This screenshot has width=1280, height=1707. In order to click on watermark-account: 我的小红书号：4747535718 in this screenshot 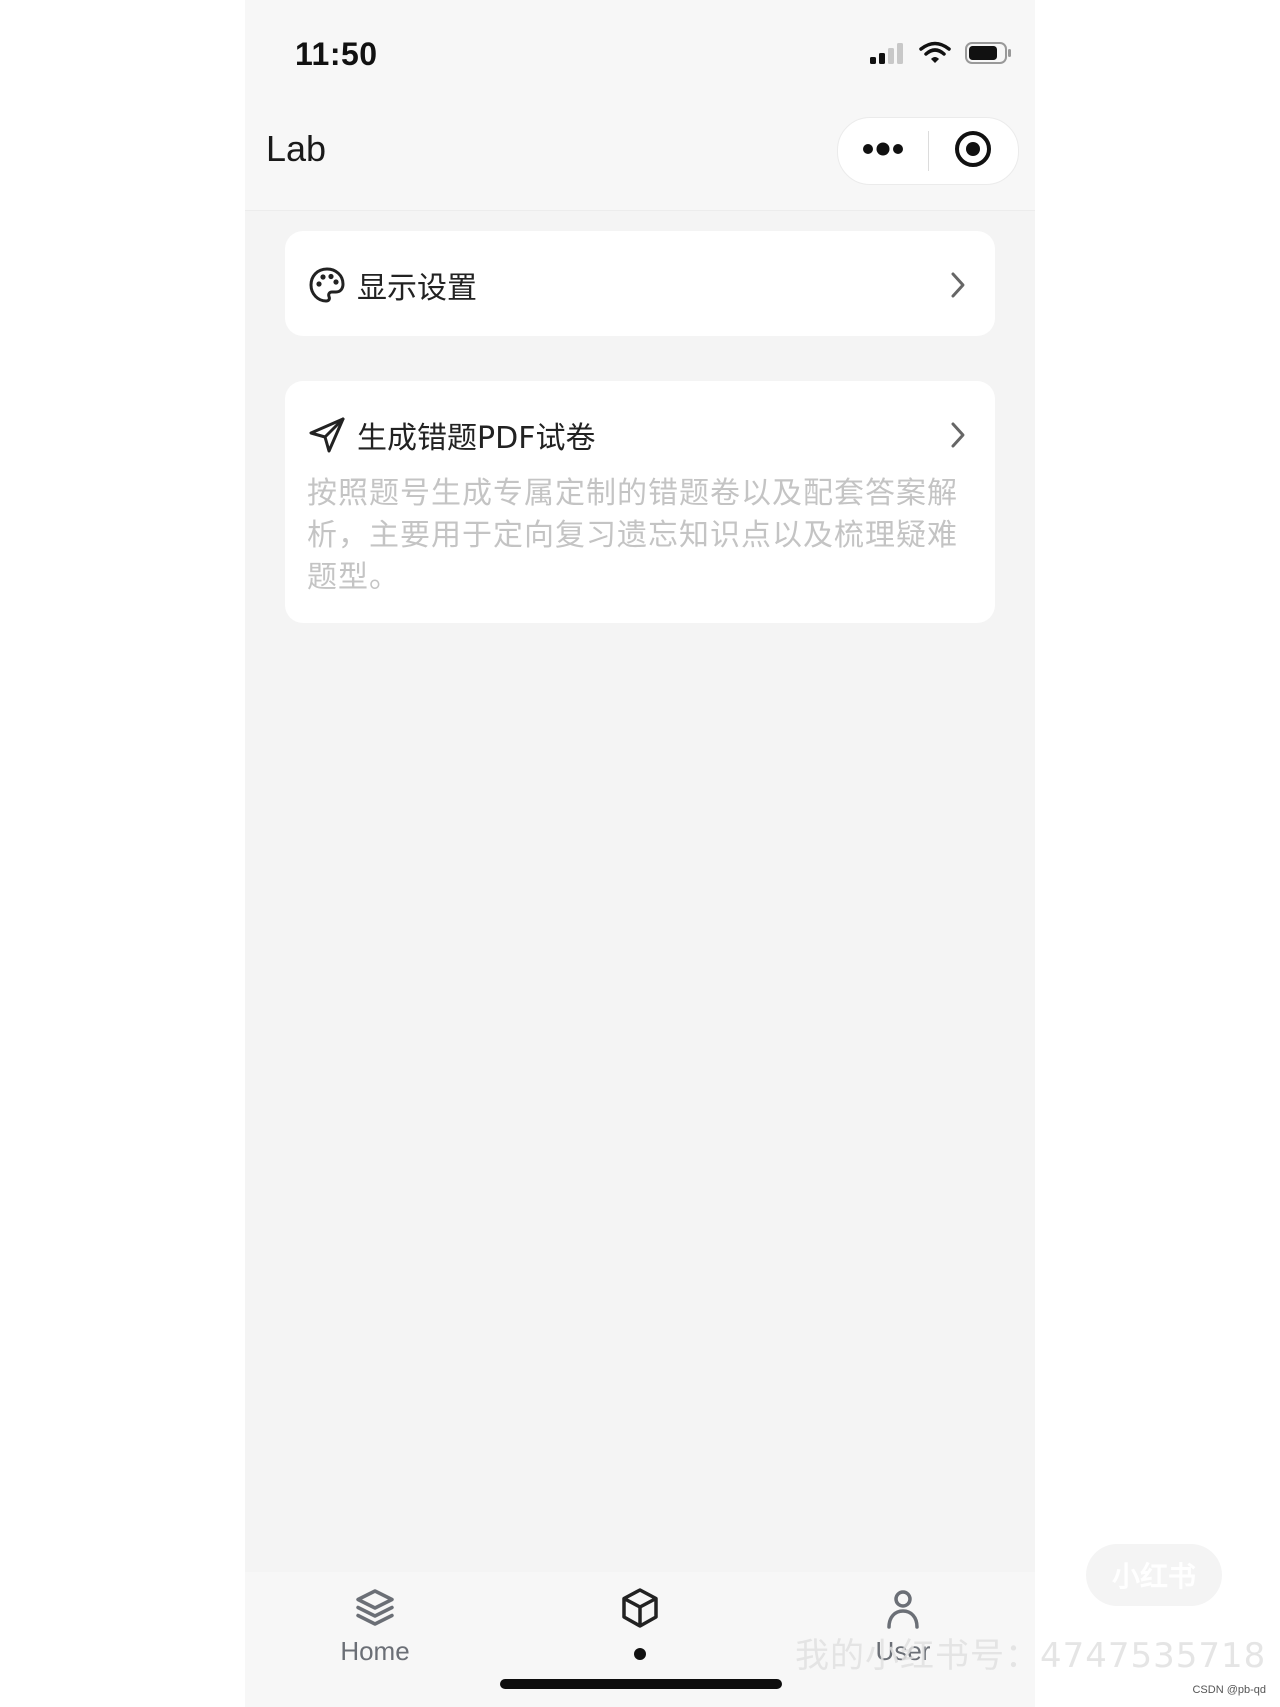, I will do `click(1031, 1656)`.